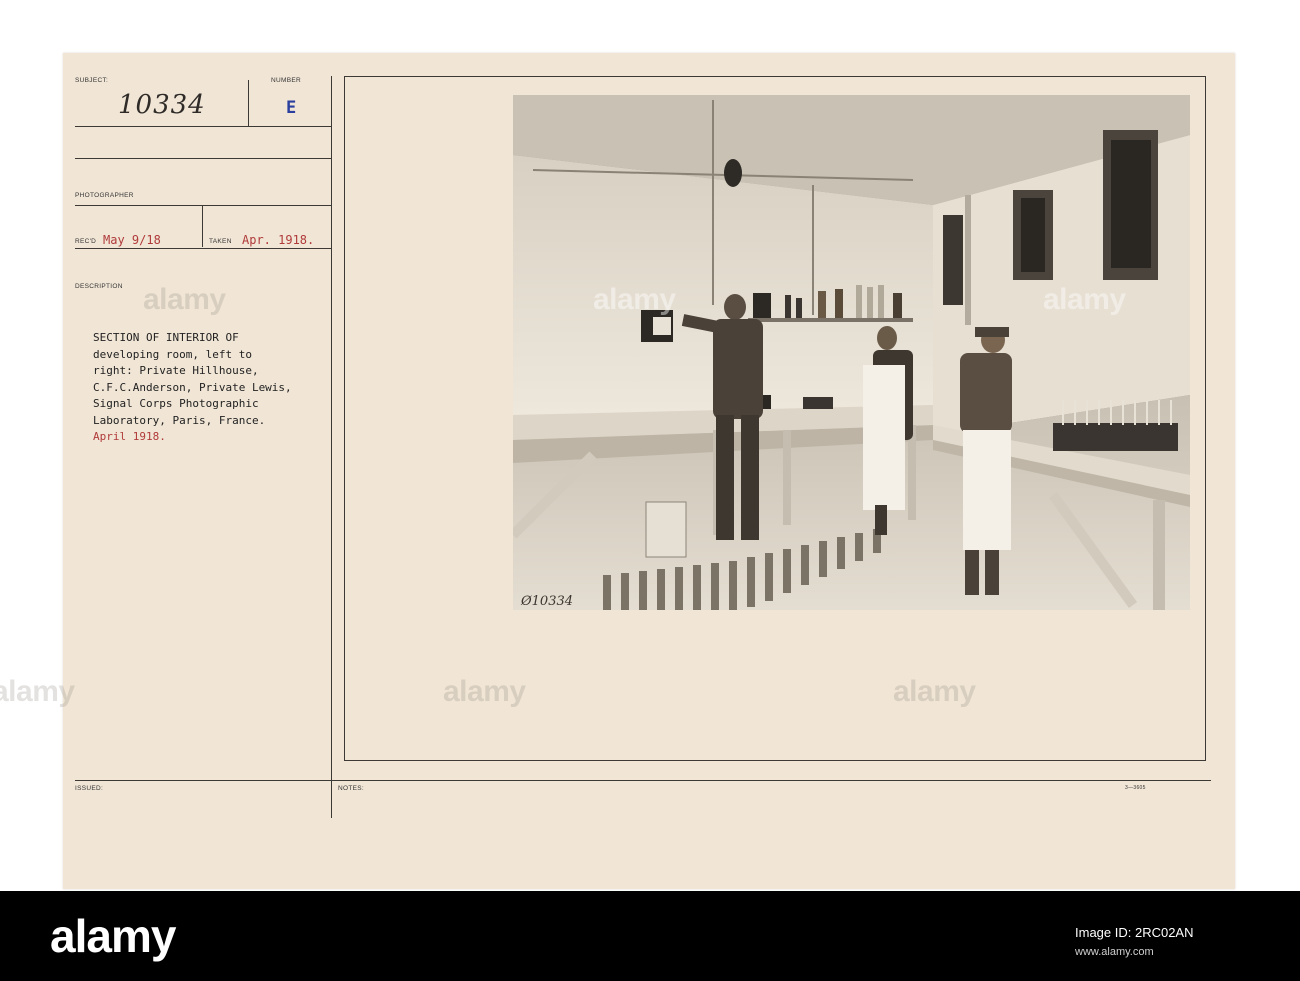  I want to click on subject-label: SUBJECT:, so click(92, 80).